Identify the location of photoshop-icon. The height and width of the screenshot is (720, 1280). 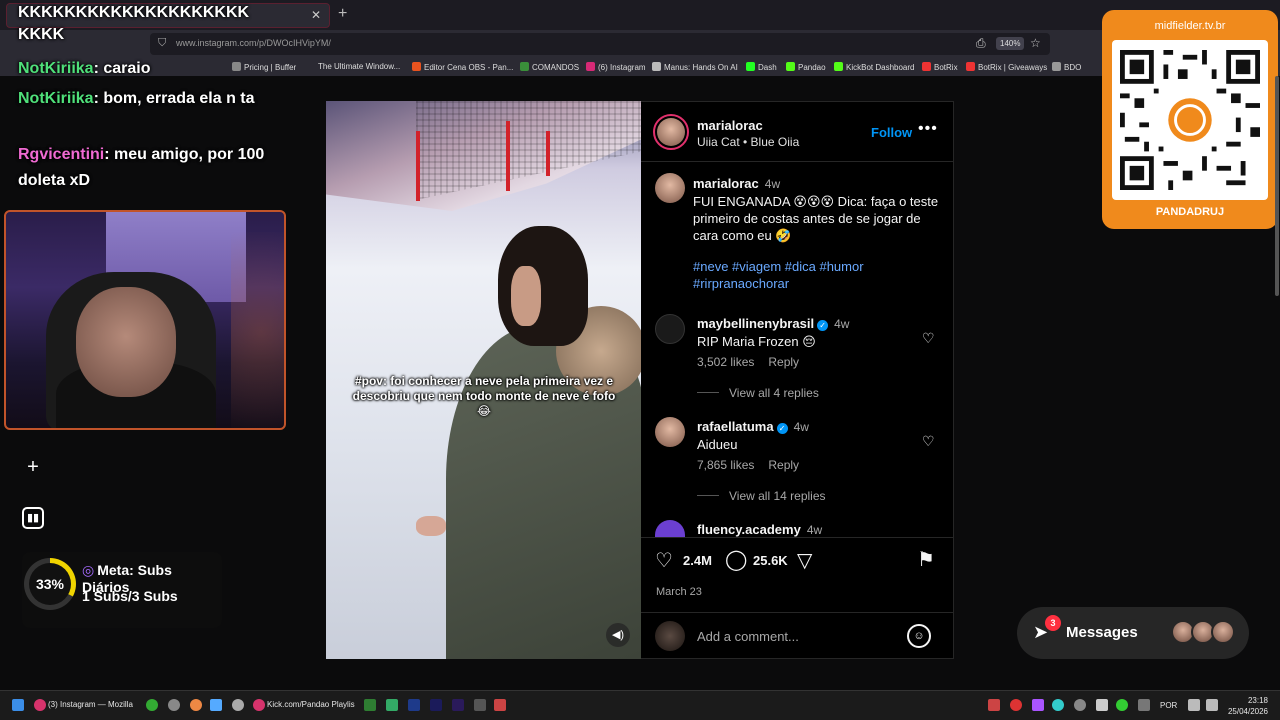
(414, 705).